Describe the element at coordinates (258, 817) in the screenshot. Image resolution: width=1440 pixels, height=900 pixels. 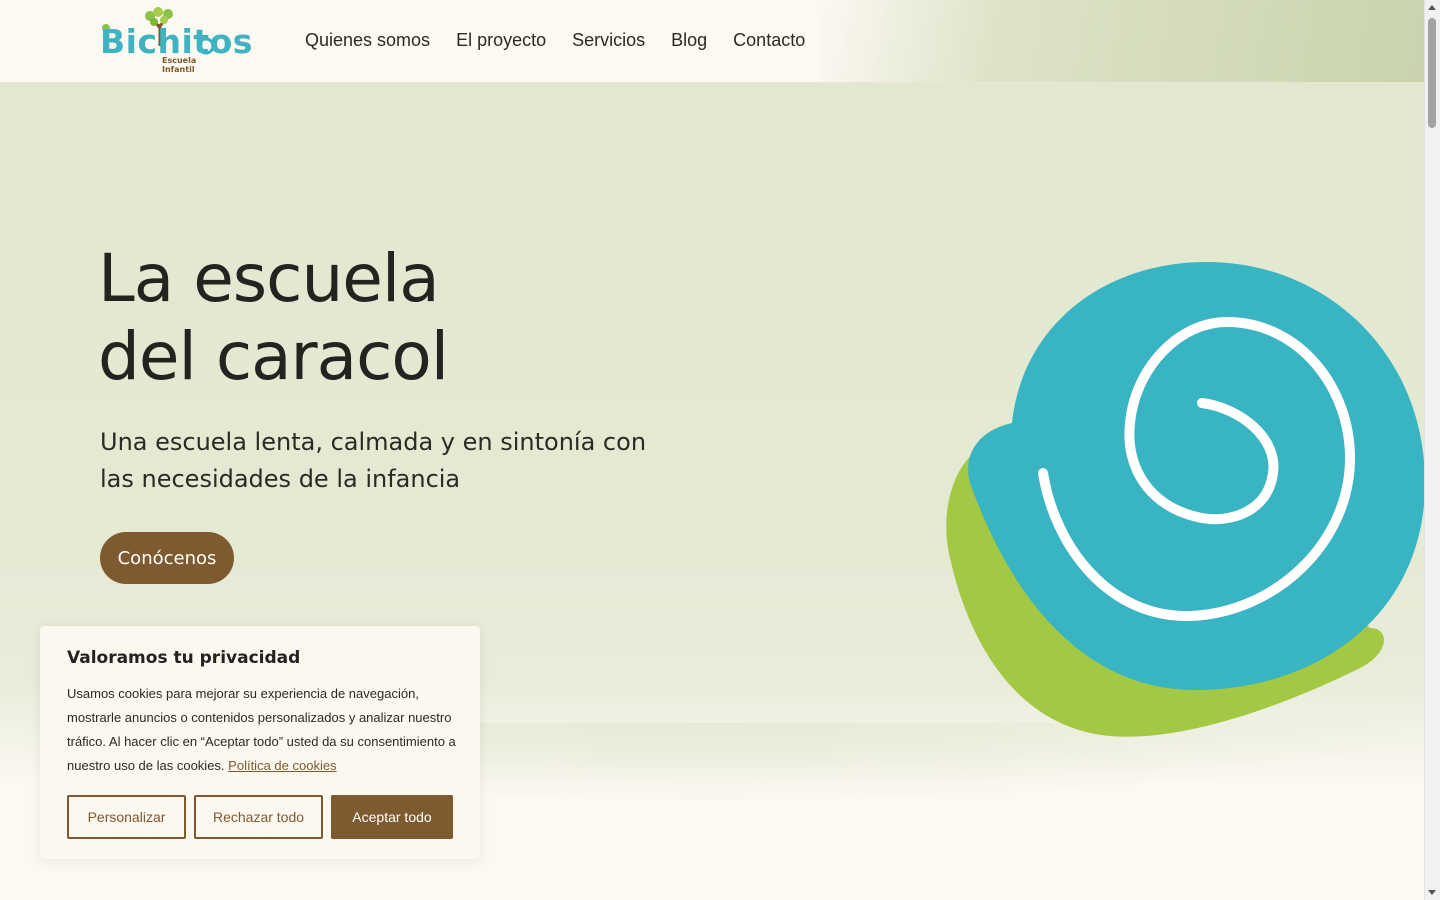
I see `reject-all-button: Rechazar todo` at that location.